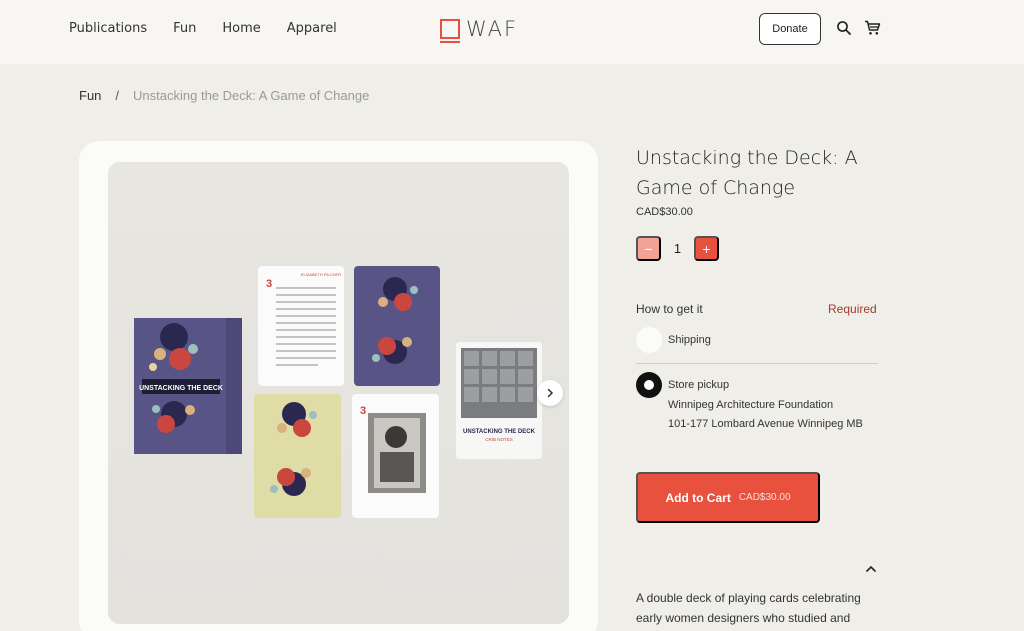 This screenshot has width=1024, height=631. What do you see at coordinates (450, 31) in the screenshot?
I see `logo-mark-icon` at bounding box center [450, 31].